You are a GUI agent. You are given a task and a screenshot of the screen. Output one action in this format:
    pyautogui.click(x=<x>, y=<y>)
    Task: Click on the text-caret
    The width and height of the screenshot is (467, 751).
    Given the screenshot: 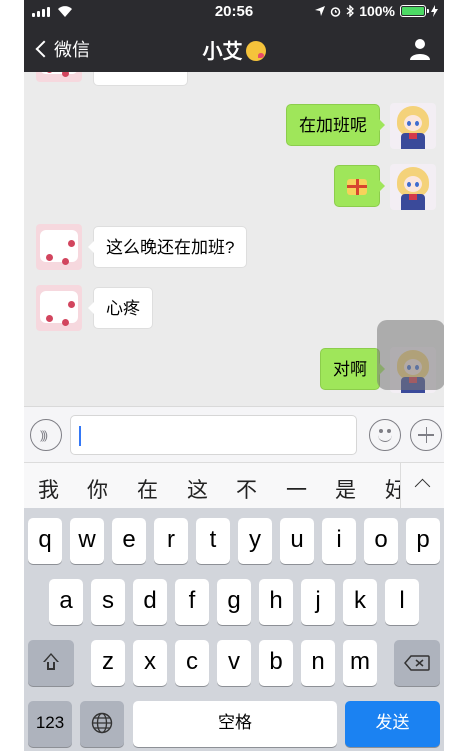 What is the action you would take?
    pyautogui.click(x=80, y=436)
    